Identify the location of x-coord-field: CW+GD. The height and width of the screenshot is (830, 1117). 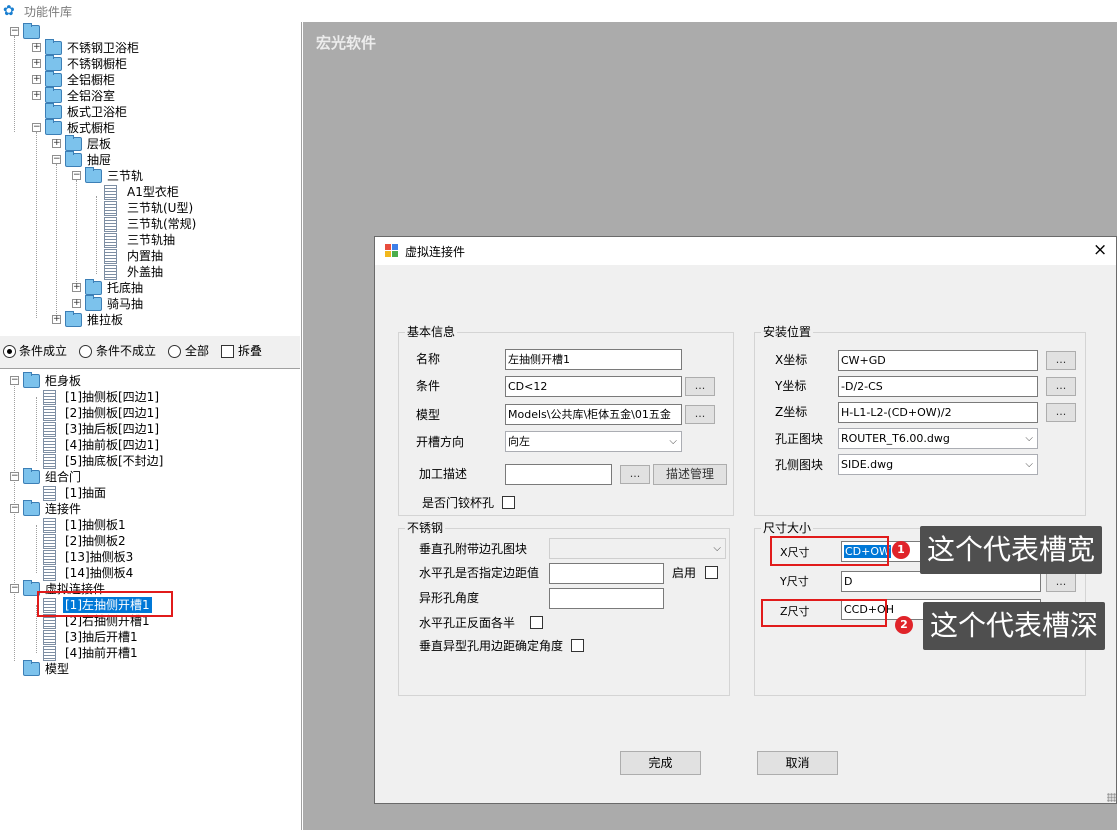
(938, 360).